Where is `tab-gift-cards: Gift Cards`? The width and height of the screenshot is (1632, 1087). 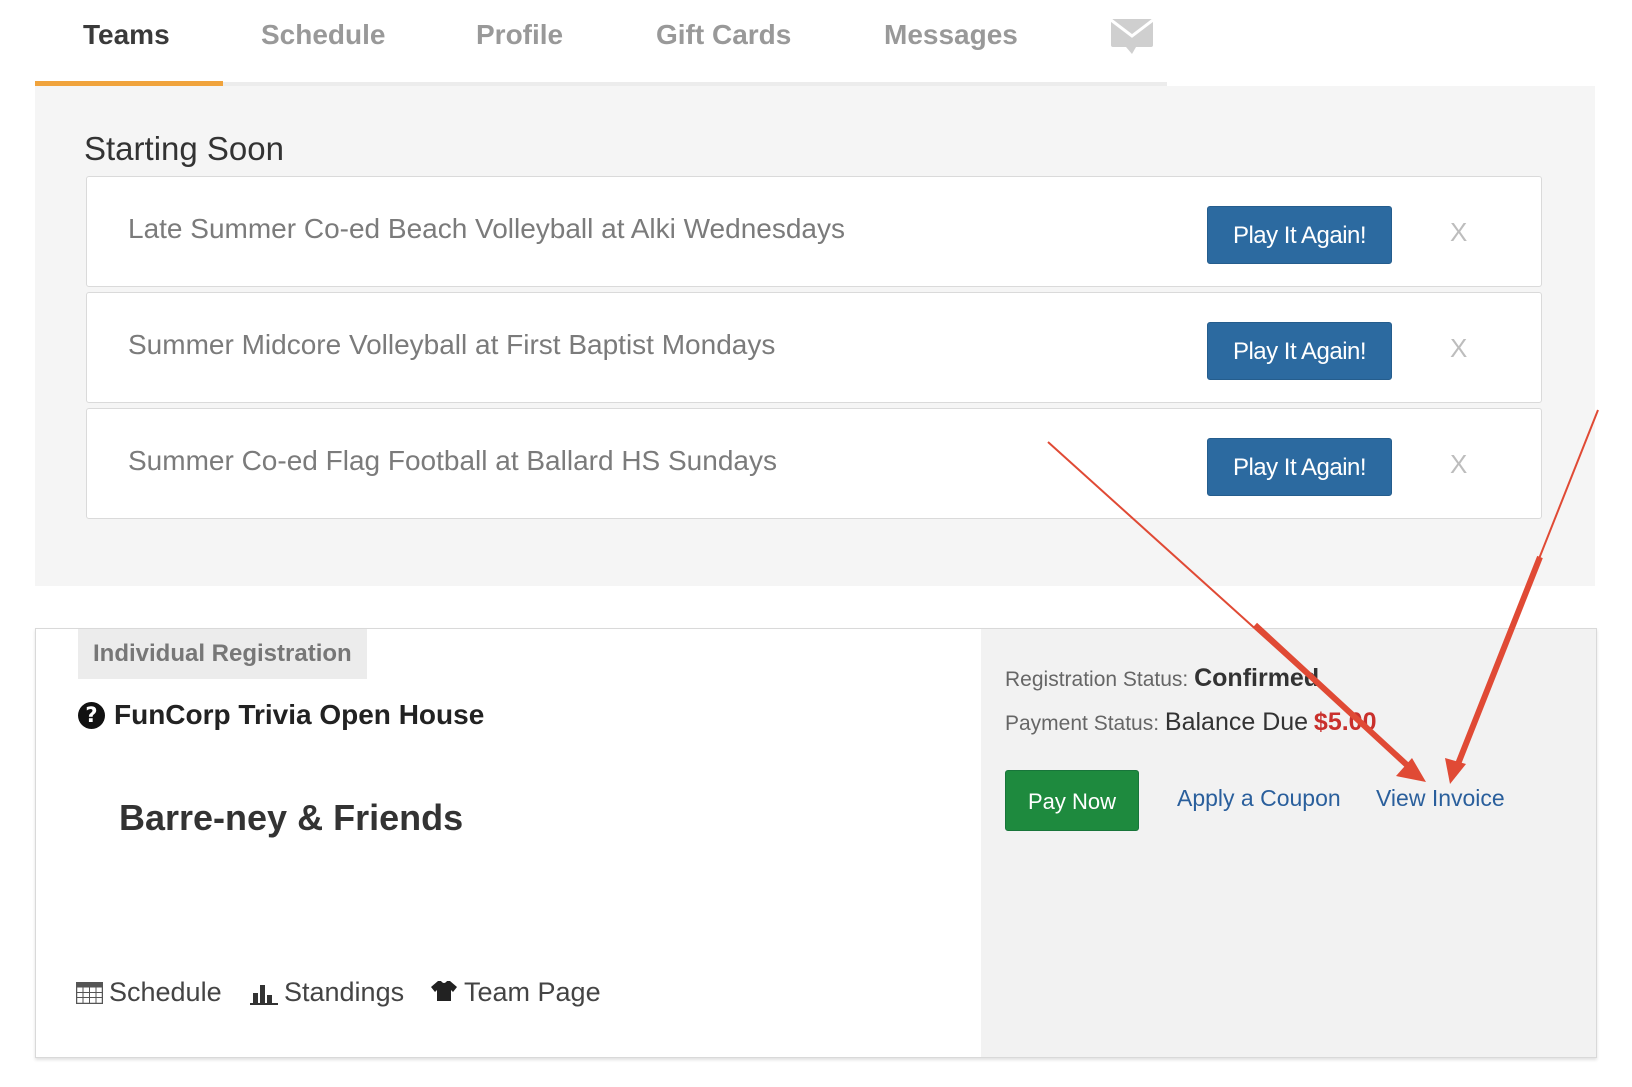 tab-gift-cards: Gift Cards is located at coordinates (723, 43).